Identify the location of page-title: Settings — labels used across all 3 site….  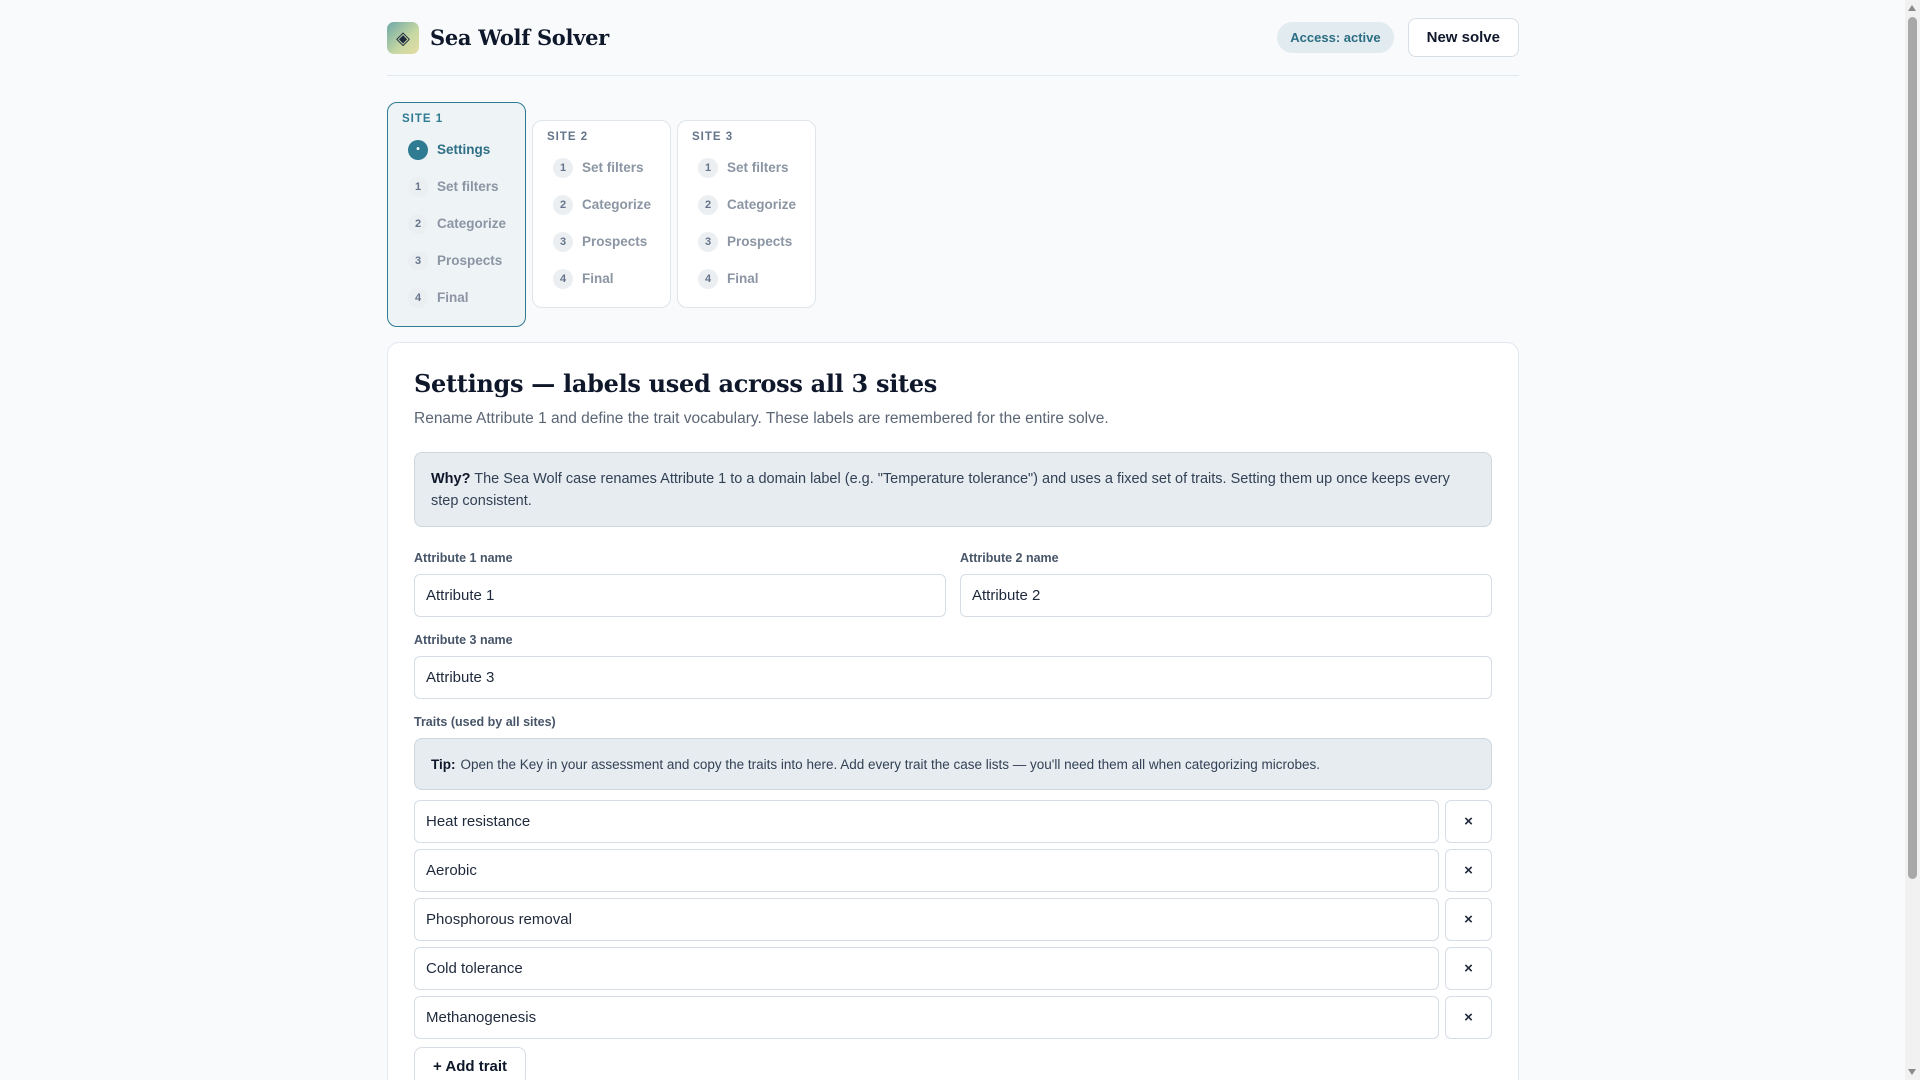
(676, 383).